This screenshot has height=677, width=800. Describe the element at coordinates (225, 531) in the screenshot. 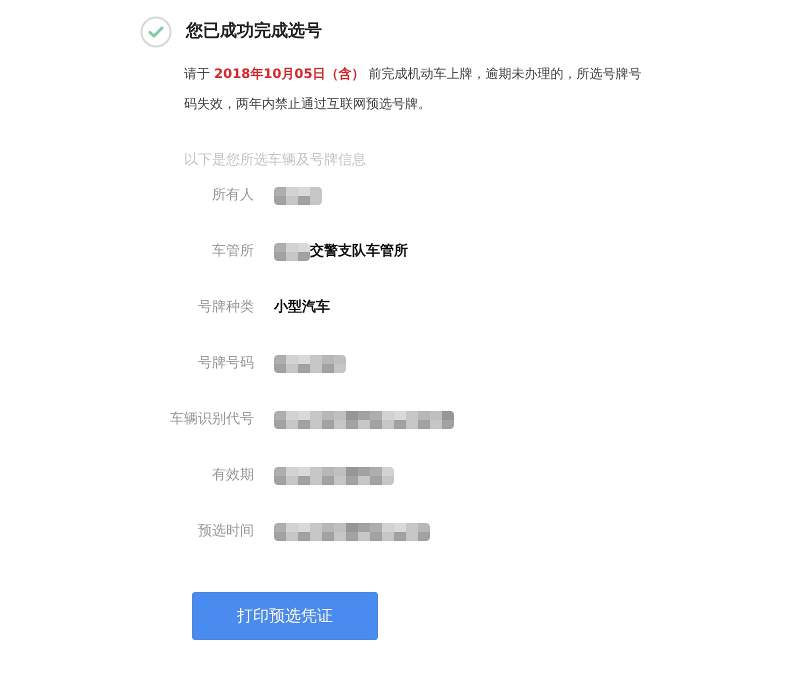

I see `field-label: 预选时间` at that location.